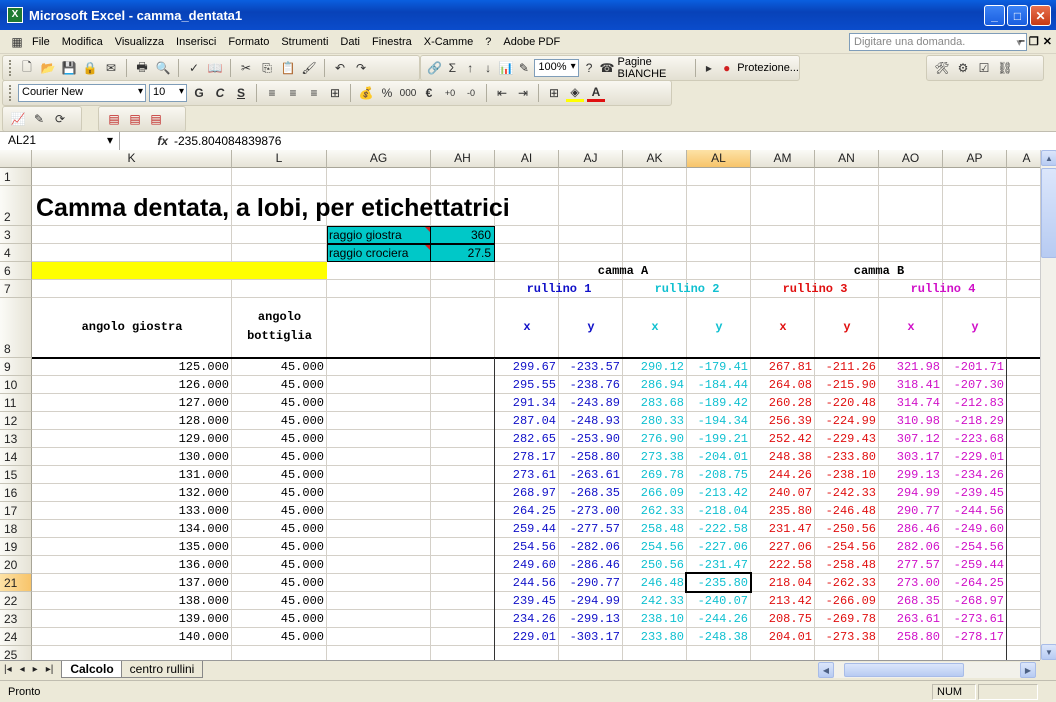 This screenshot has height=702, width=1056. Describe the element at coordinates (719, 619) in the screenshot. I see `data-cell: -244.26` at that location.